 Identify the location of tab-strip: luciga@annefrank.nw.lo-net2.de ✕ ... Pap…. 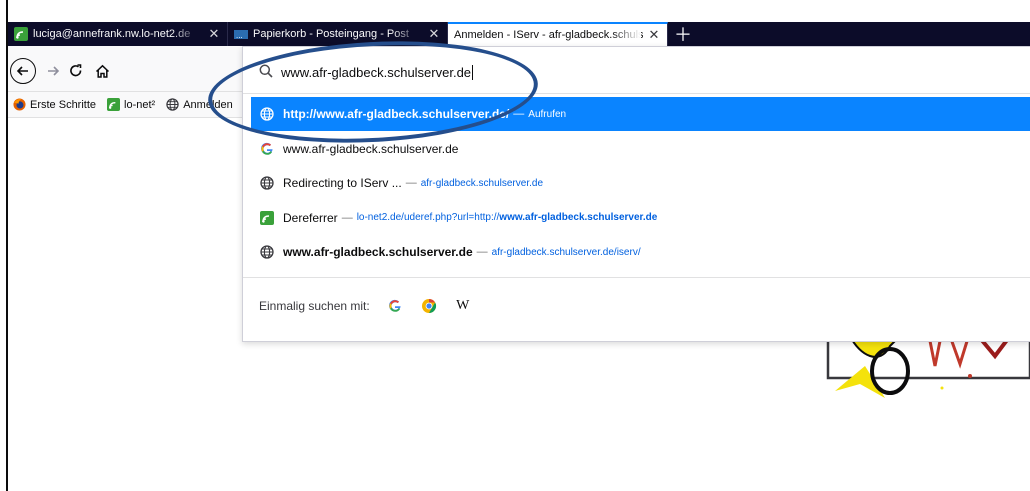
(519, 34).